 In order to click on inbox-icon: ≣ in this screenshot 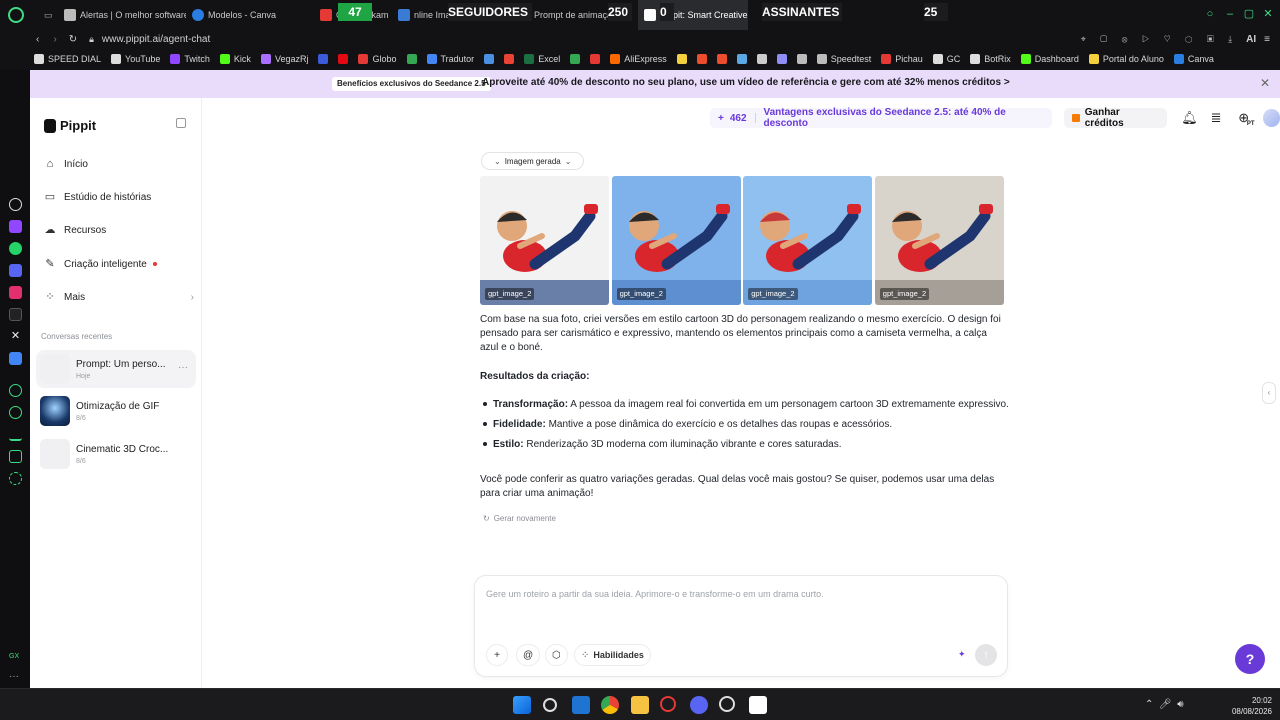, I will do `click(1216, 118)`.